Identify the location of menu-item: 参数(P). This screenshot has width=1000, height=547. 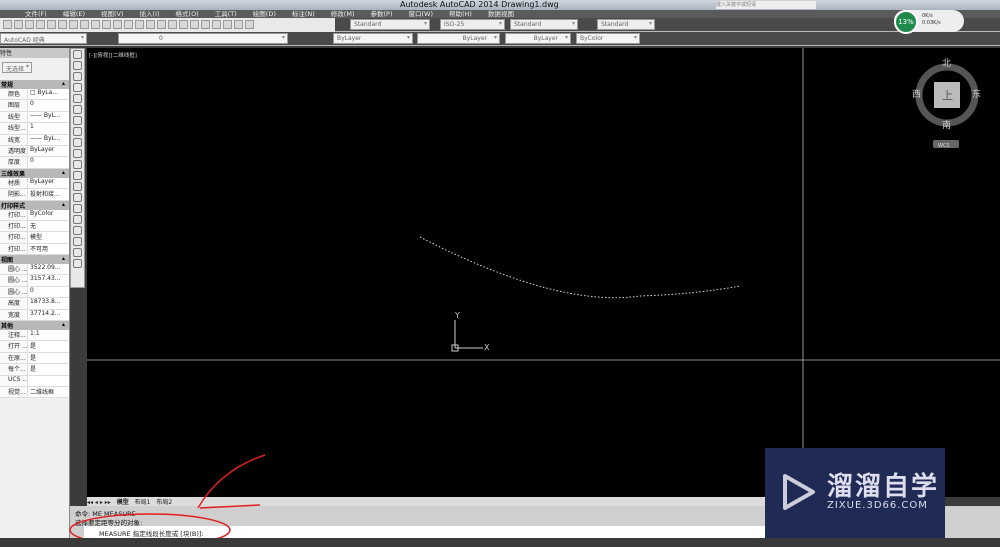
(381, 14).